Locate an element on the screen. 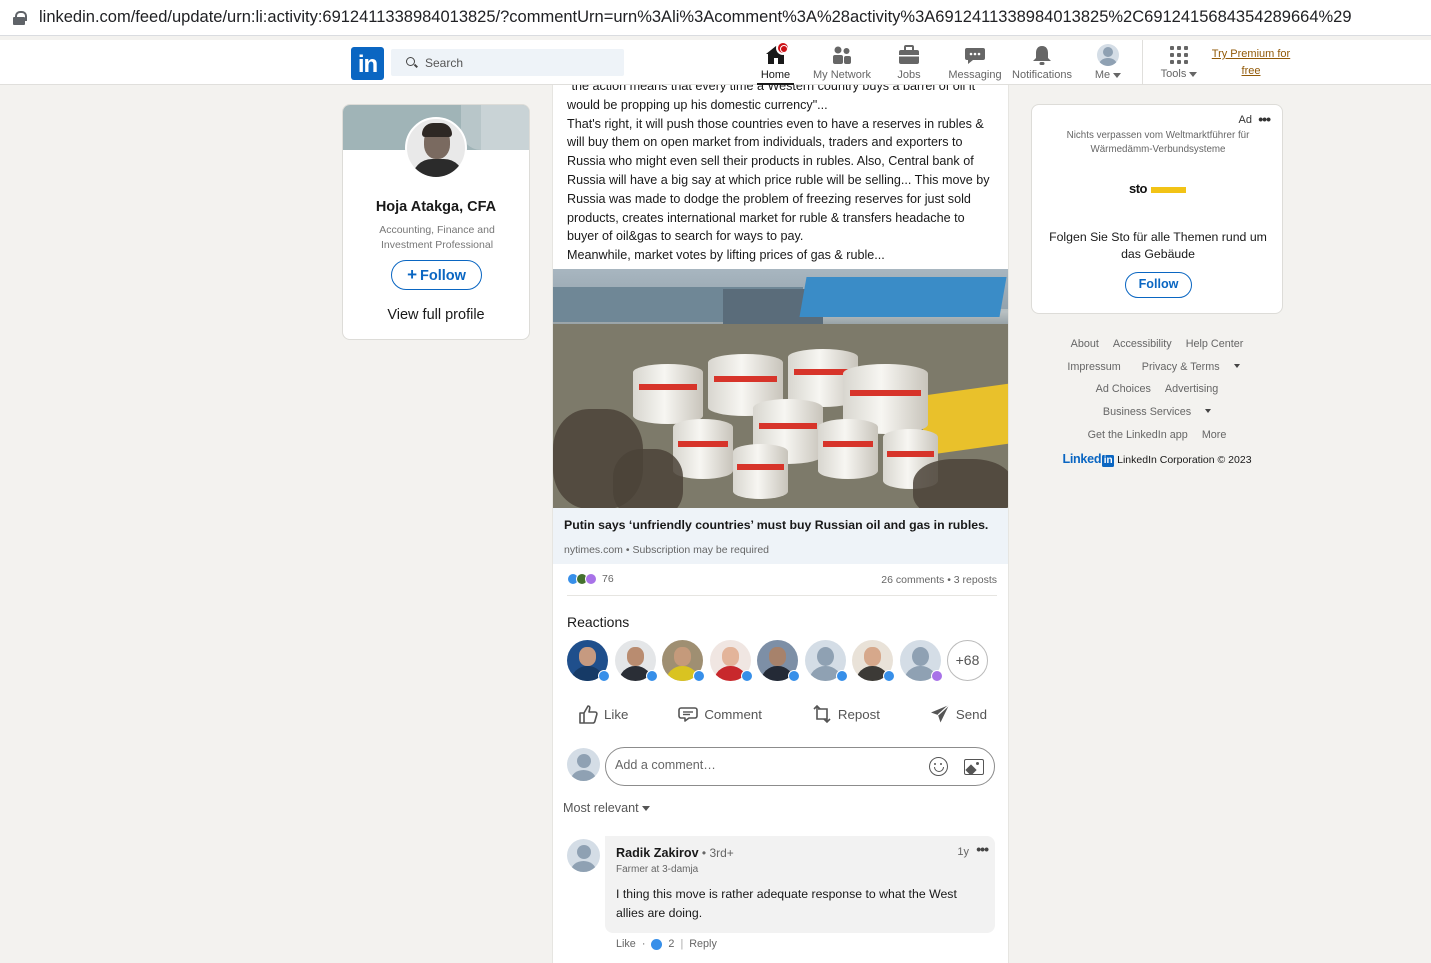  comment-sort-dropdown: Most relevant is located at coordinates (606, 808).